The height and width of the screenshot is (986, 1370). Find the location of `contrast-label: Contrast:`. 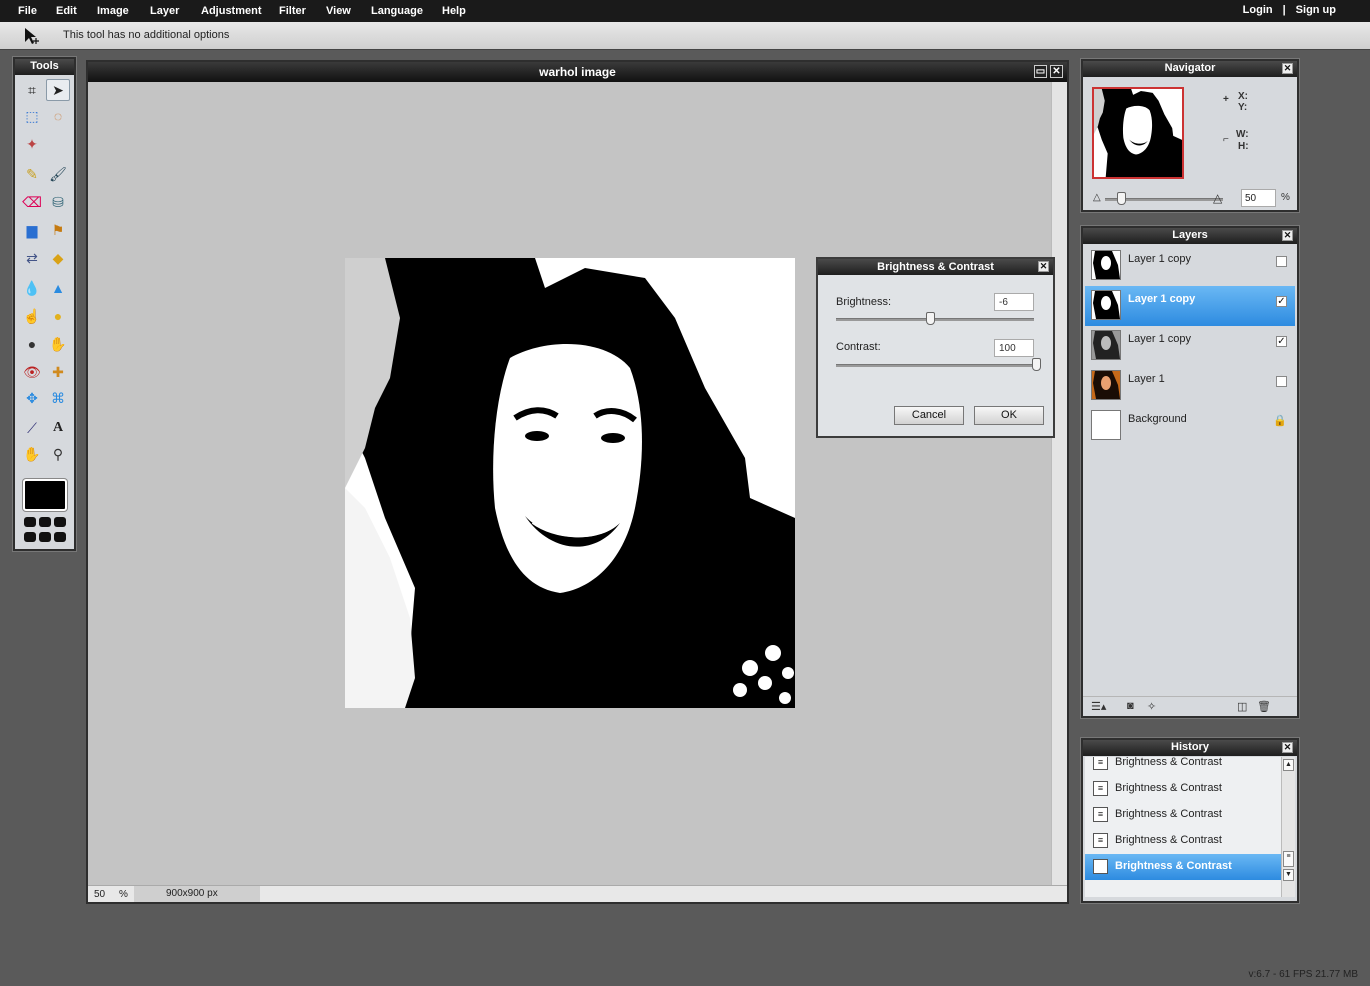

contrast-label: Contrast: is located at coordinates (858, 347).